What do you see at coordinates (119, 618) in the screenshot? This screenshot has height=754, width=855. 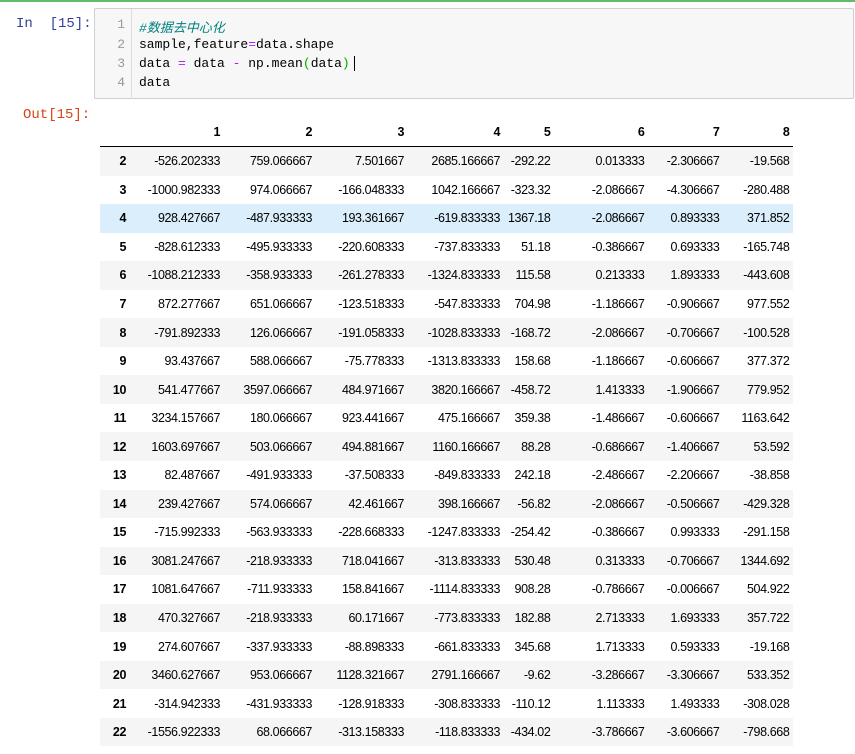 I see `row-index: 18` at bounding box center [119, 618].